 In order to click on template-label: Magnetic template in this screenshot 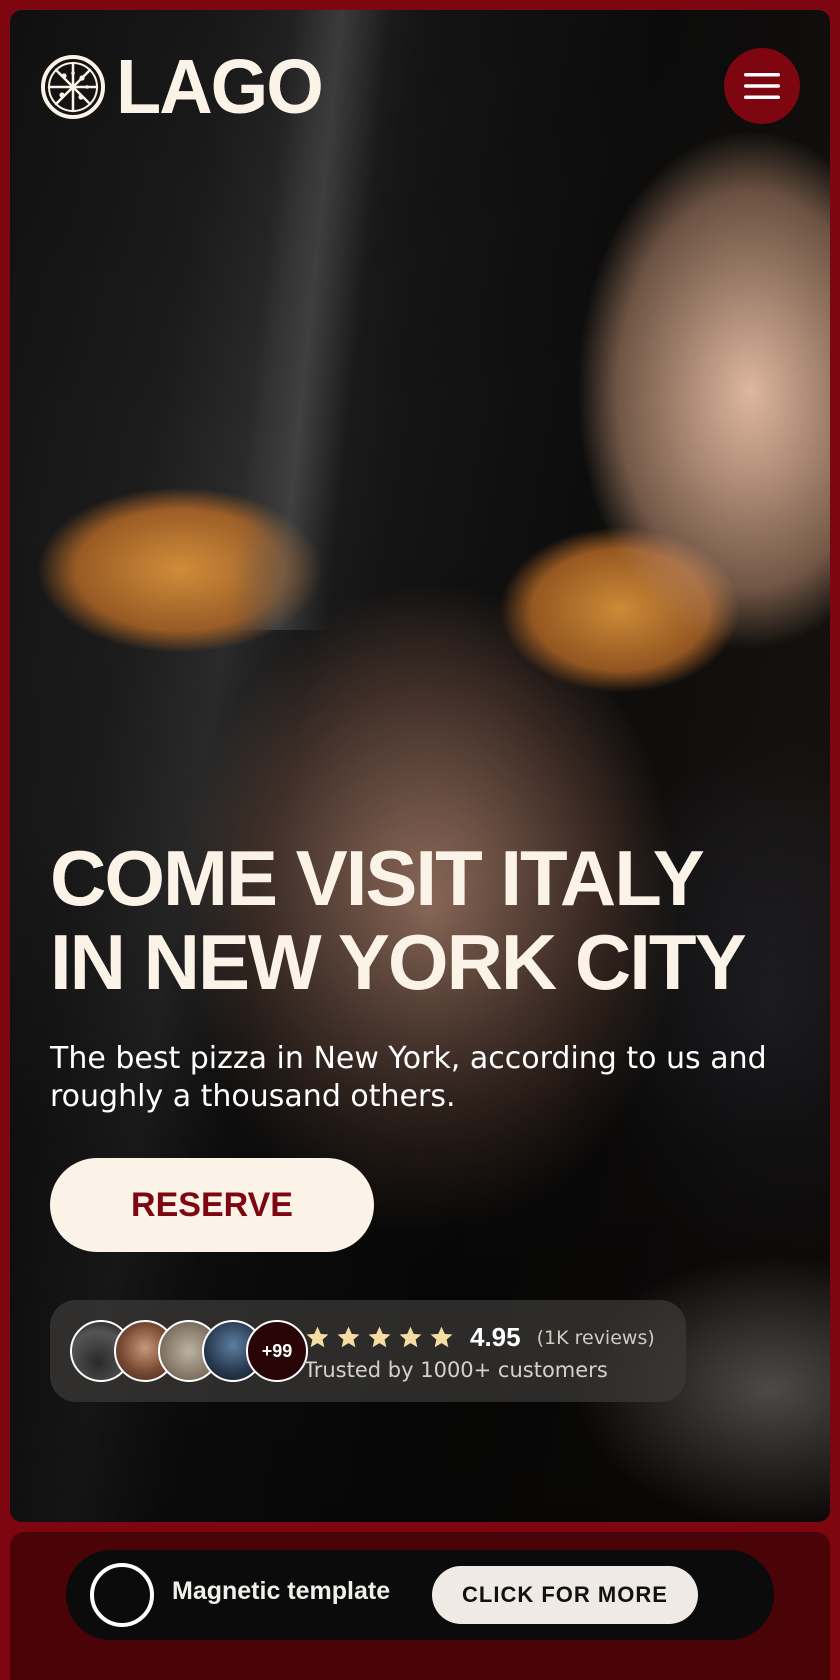, I will do `click(281, 1591)`.